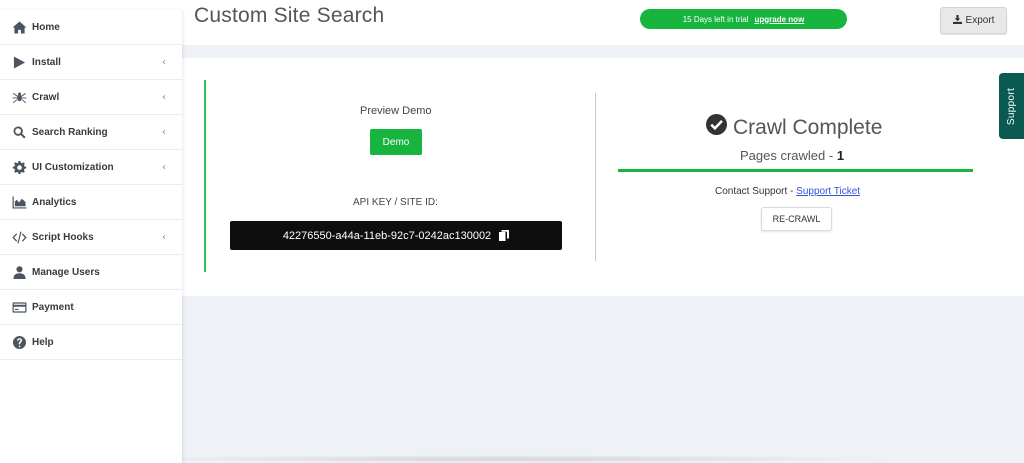  I want to click on sidebar-item-install: Install ‹, so click(91, 62).